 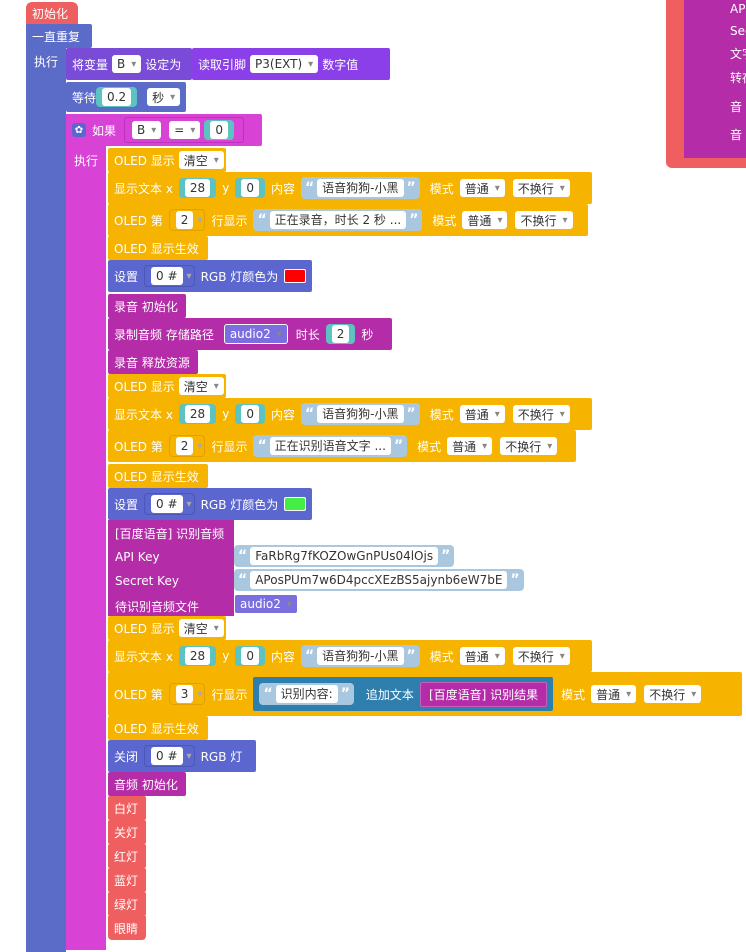 What do you see at coordinates (340, 334) in the screenshot?
I see `duration-value: 2` at bounding box center [340, 334].